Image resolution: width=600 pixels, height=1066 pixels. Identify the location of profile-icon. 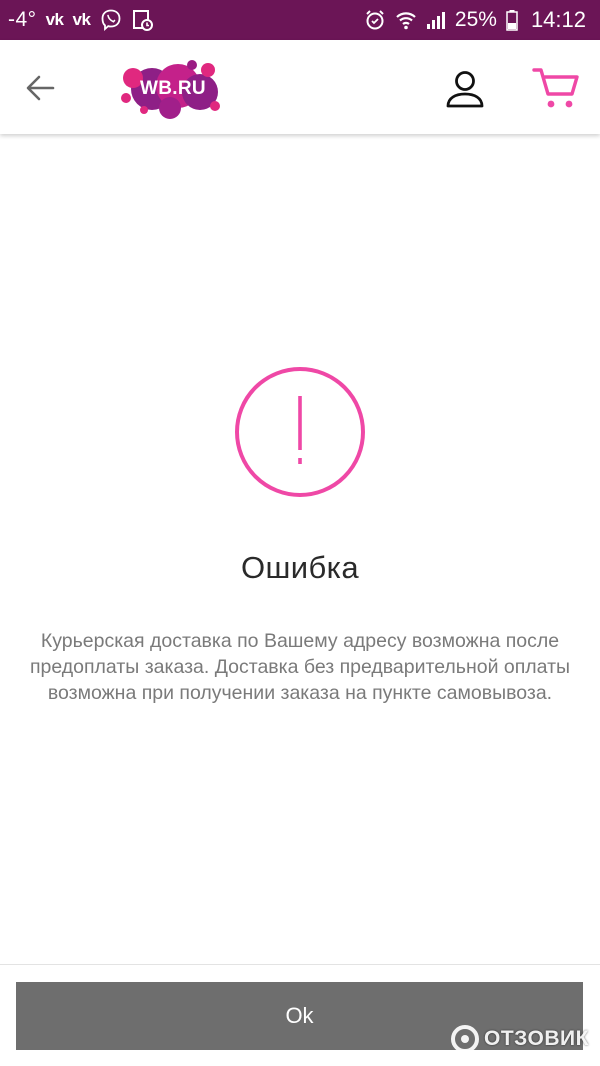
(465, 89).